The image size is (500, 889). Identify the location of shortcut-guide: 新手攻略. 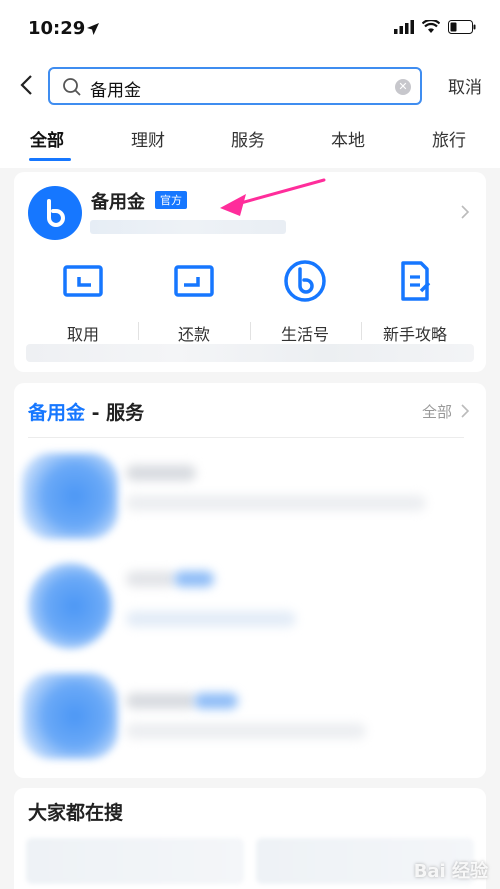
(415, 301).